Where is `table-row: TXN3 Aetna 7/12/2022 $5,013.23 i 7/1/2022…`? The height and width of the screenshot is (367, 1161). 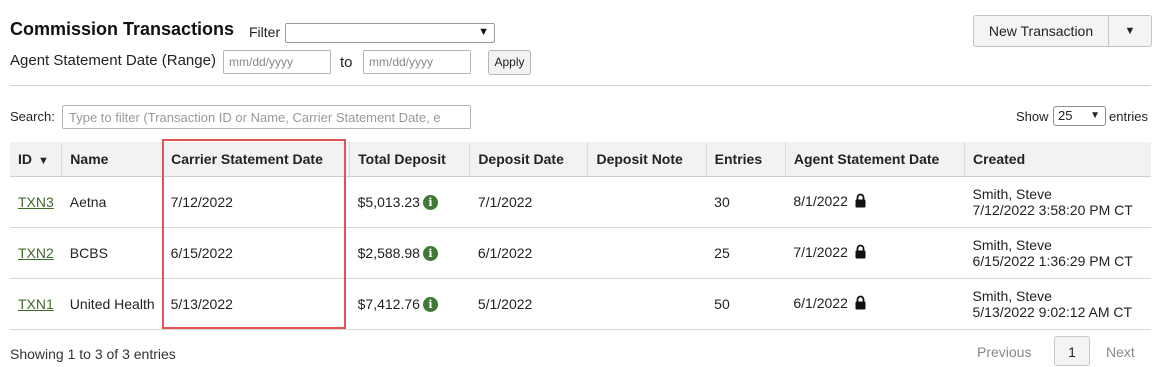 table-row: TXN3 Aetna 7/12/2022 $5,013.23 i 7/1/2022… is located at coordinates (580, 202).